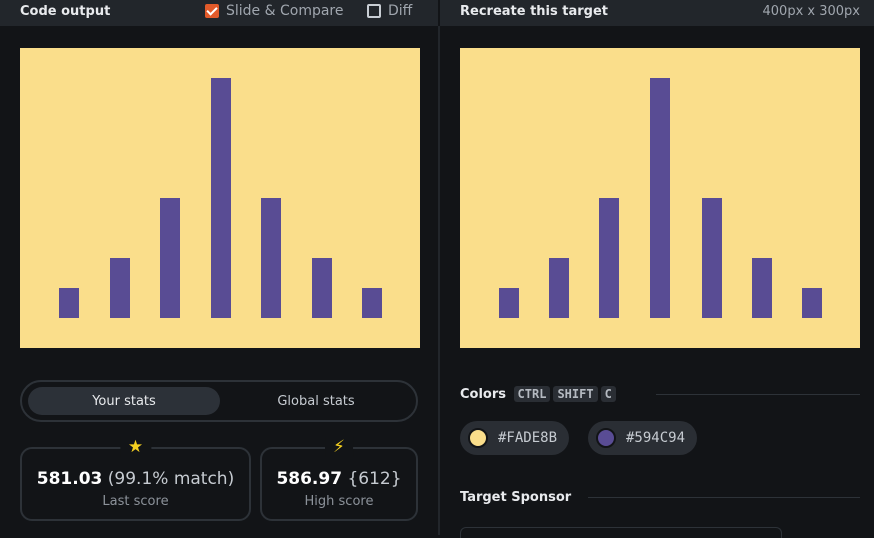  What do you see at coordinates (309, 479) in the screenshot?
I see `high-score-value: 586.97` at bounding box center [309, 479].